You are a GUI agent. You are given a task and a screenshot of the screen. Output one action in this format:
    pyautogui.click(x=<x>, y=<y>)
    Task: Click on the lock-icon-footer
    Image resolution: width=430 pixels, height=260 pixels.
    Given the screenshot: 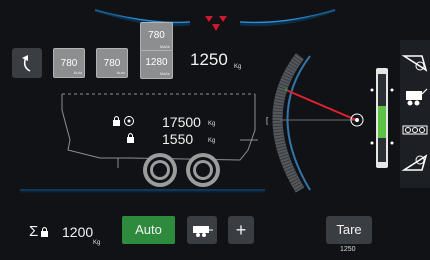 What is the action you would take?
    pyautogui.click(x=44, y=232)
    